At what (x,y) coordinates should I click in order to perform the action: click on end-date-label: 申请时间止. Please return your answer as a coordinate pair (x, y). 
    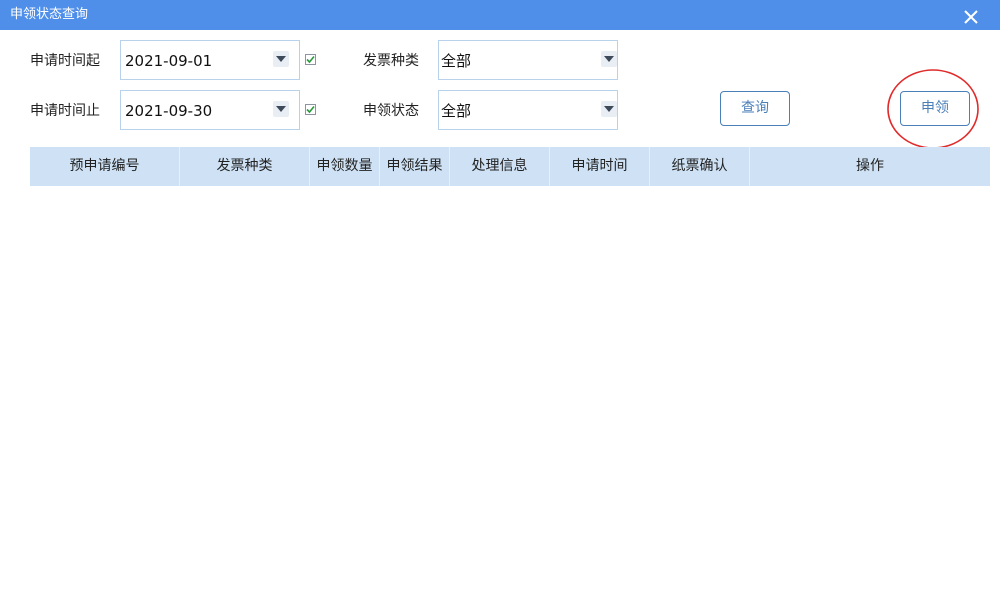
    Looking at the image, I should click on (65, 111).